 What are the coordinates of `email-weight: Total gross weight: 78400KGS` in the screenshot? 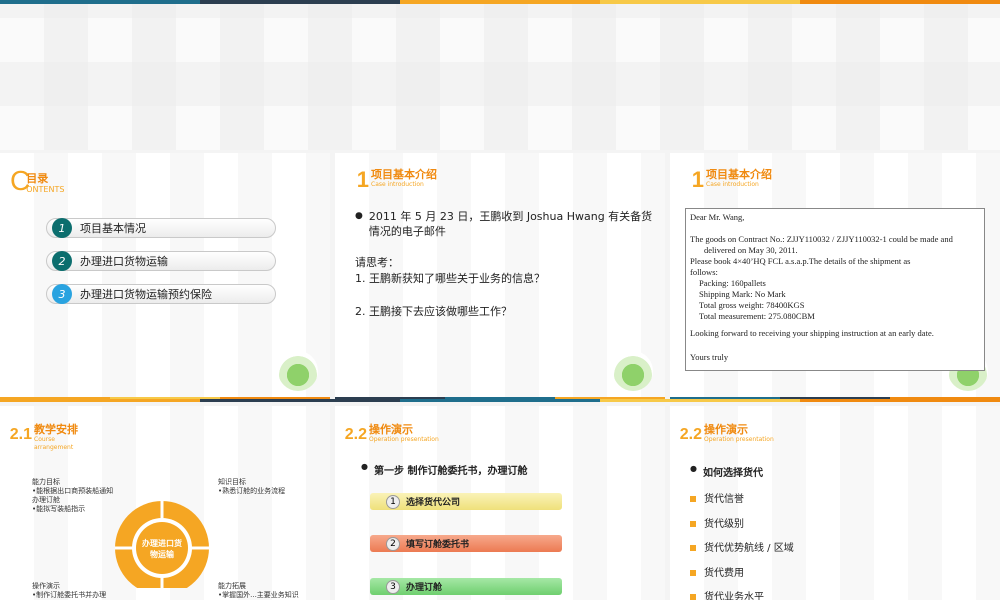 It's located at (752, 305).